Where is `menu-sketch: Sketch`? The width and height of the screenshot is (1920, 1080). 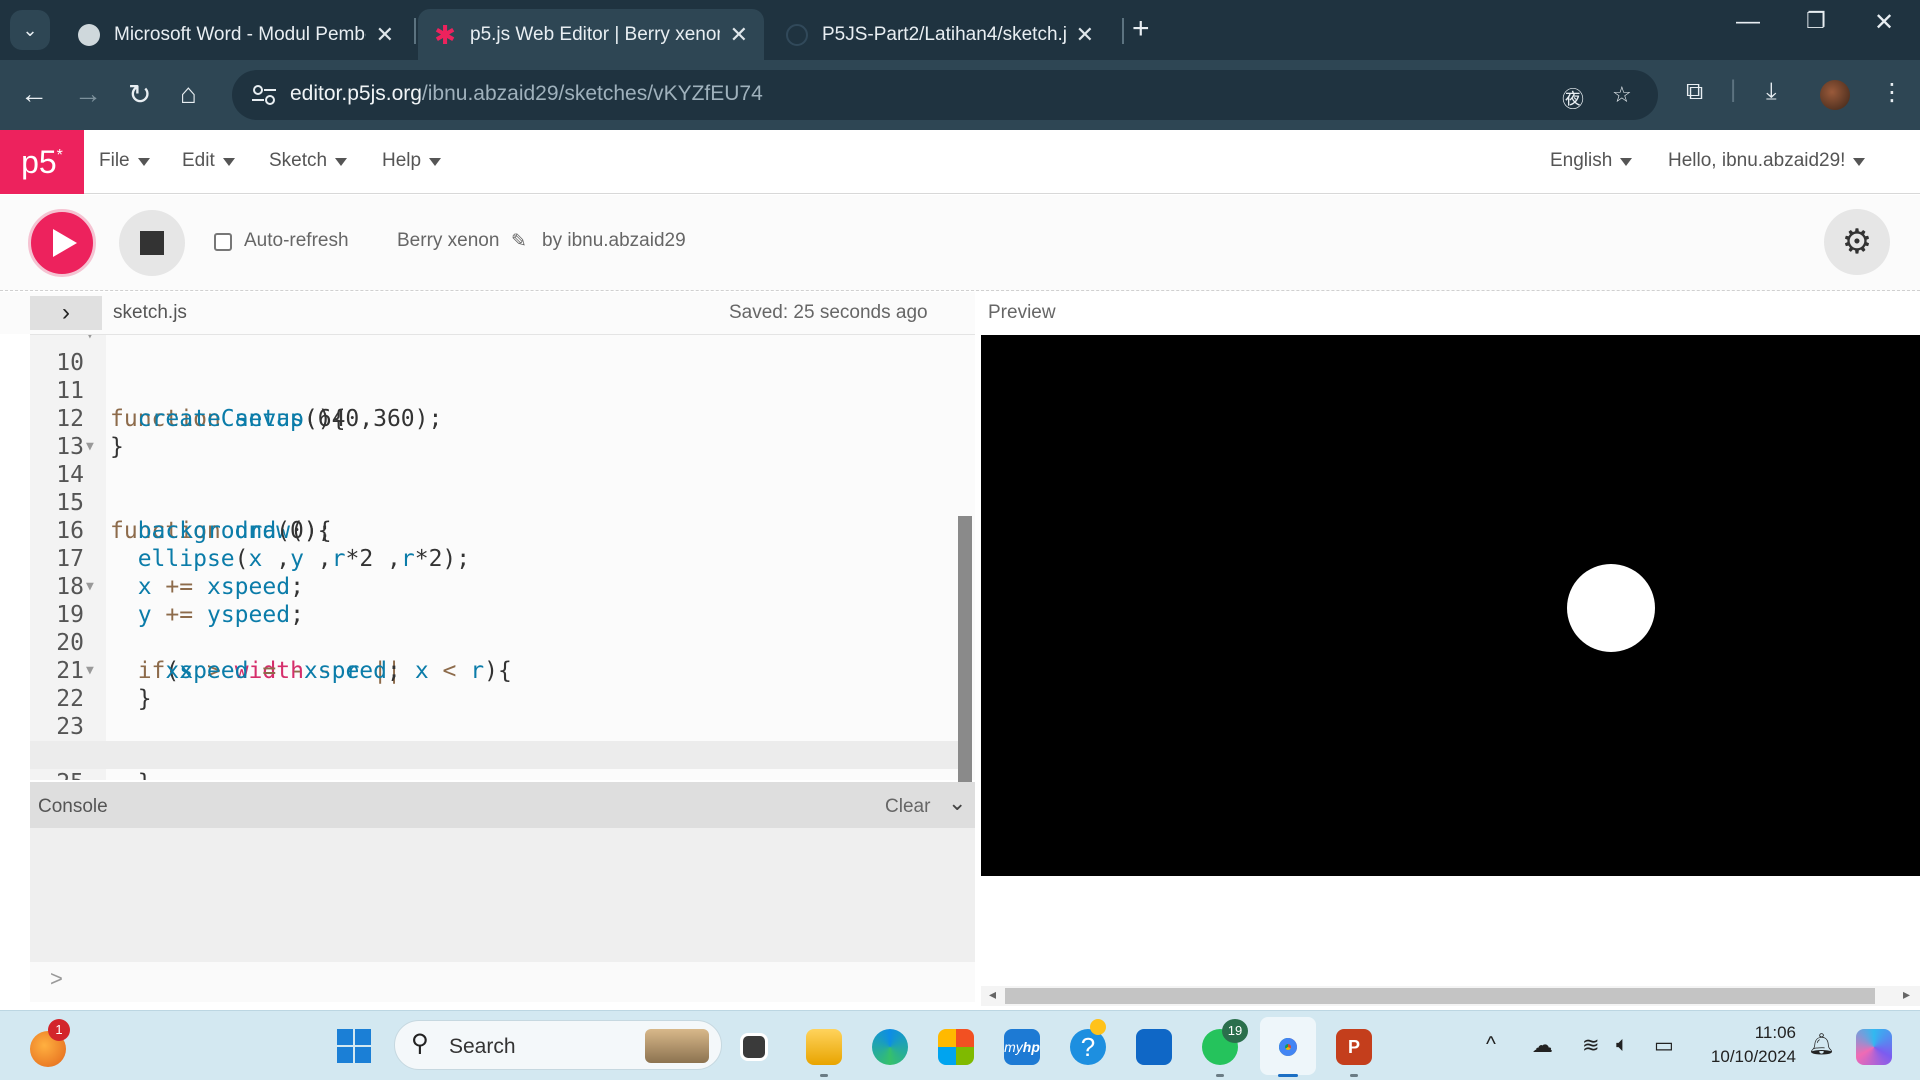
menu-sketch: Sketch is located at coordinates (308, 161).